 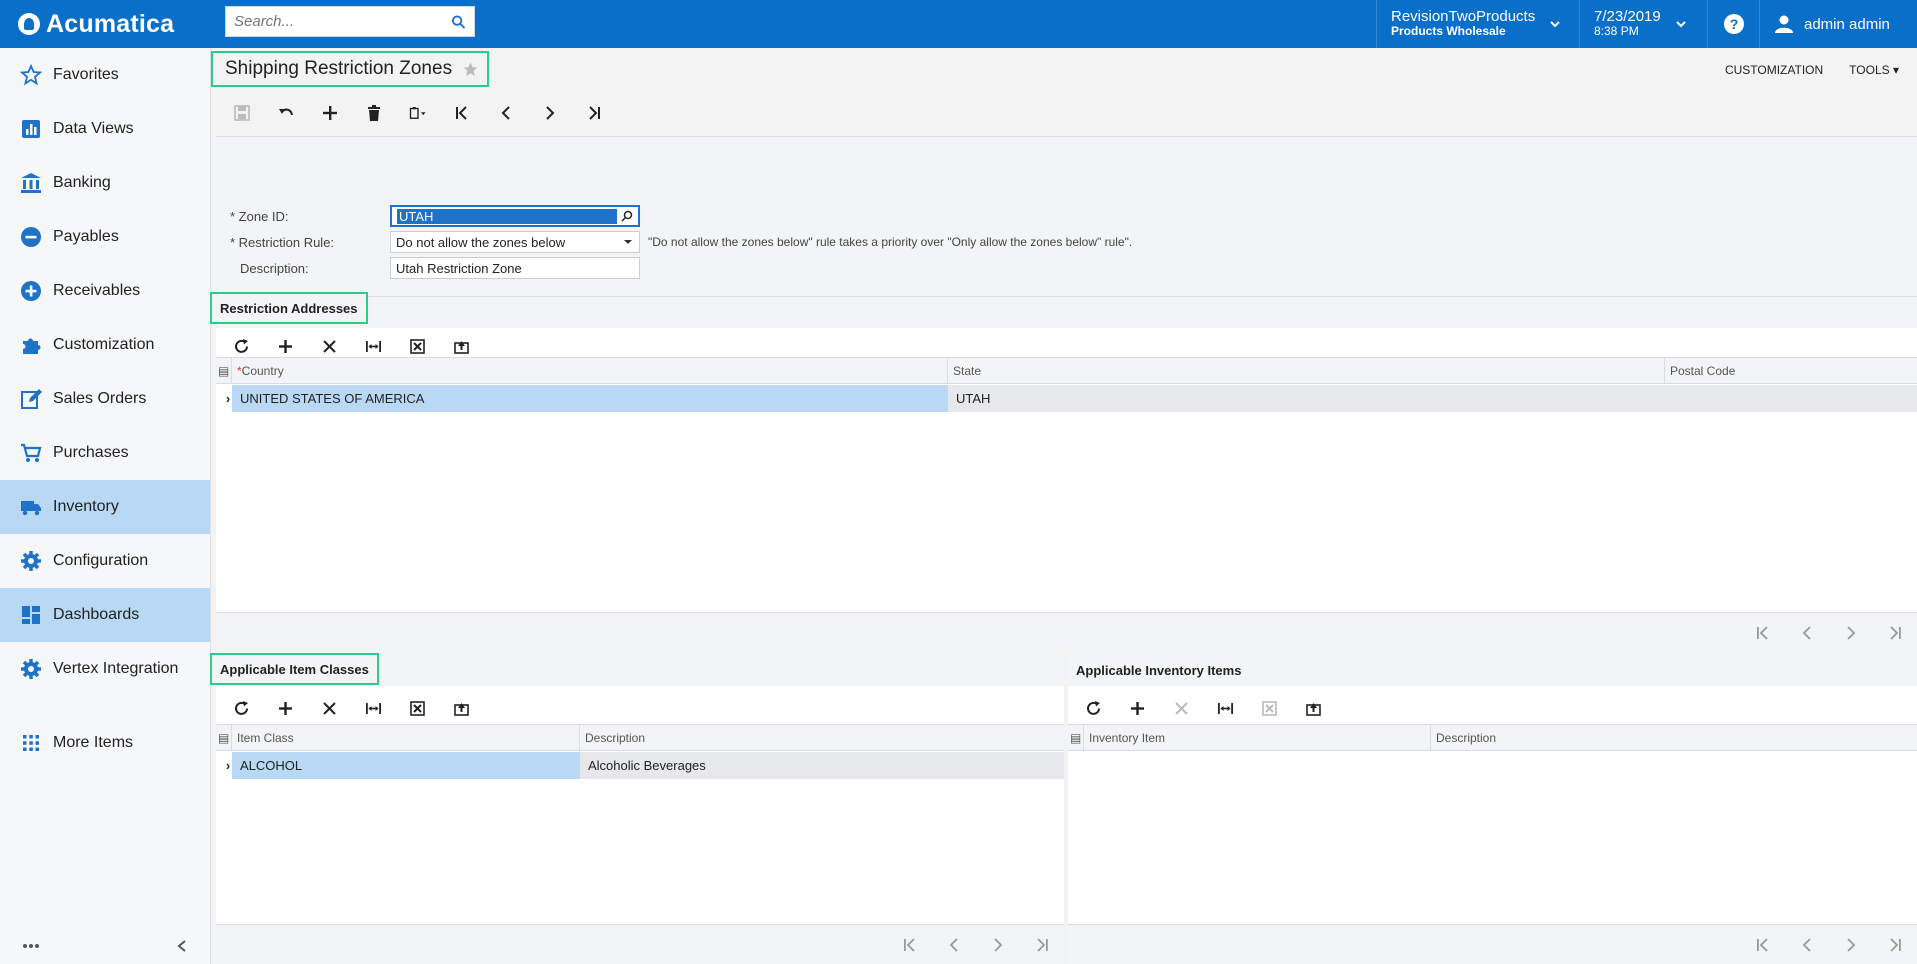 I want to click on sidebar-item-customization: Customization, so click(x=105, y=345).